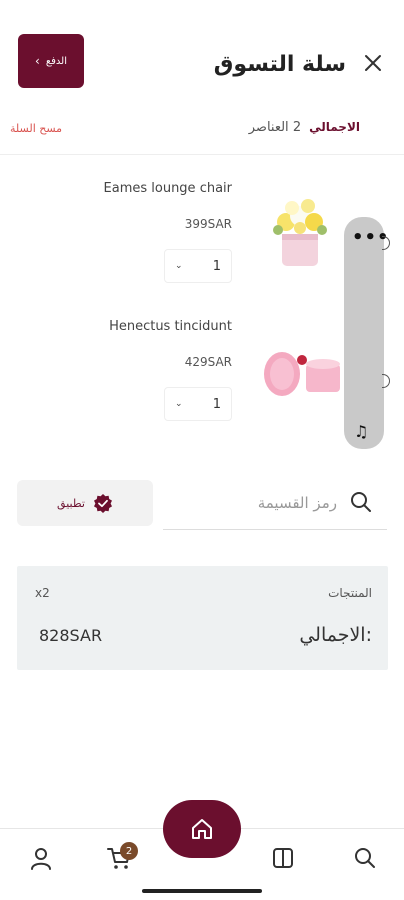 The width and height of the screenshot is (404, 900). What do you see at coordinates (279, 64) in the screenshot?
I see `page-title: سلة التسوق` at bounding box center [279, 64].